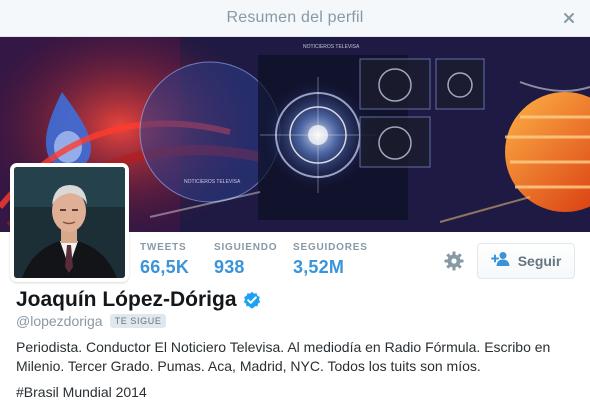  What do you see at coordinates (81, 392) in the screenshot?
I see `profile-location: #Brasil Mundial 2014` at bounding box center [81, 392].